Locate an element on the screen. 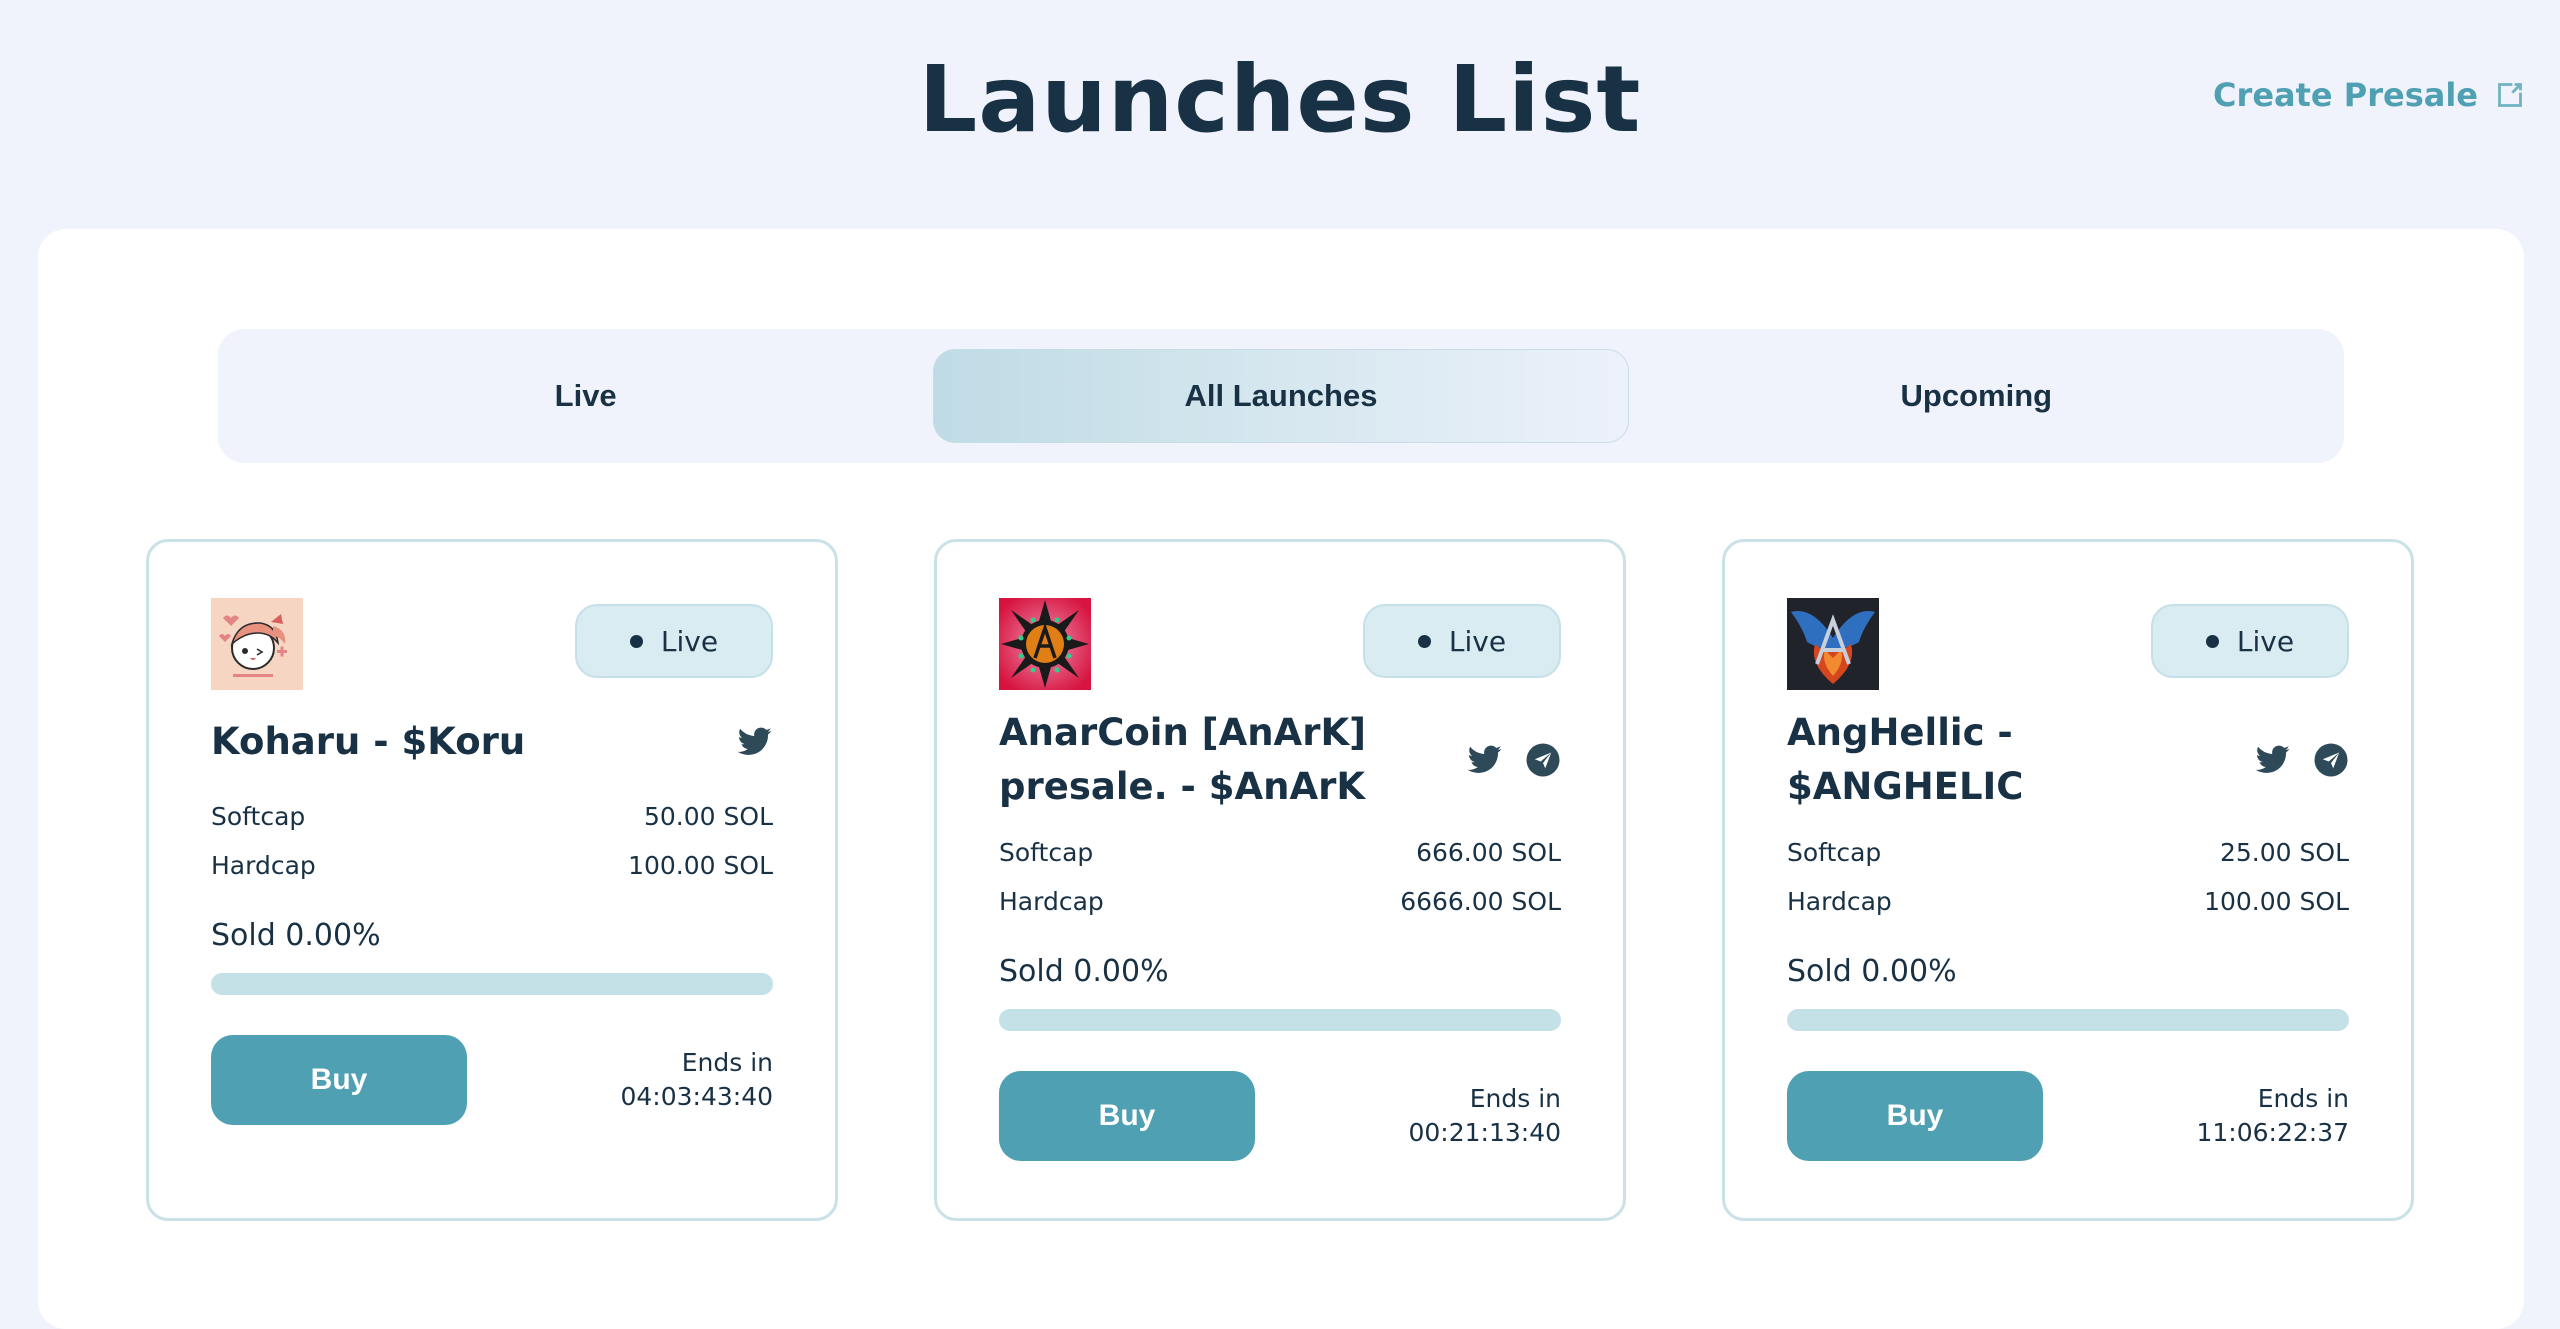 The image size is (2560, 1329). token-name: AnarCoin [AnArK] presale. - $AnArK is located at coordinates (1183, 759).